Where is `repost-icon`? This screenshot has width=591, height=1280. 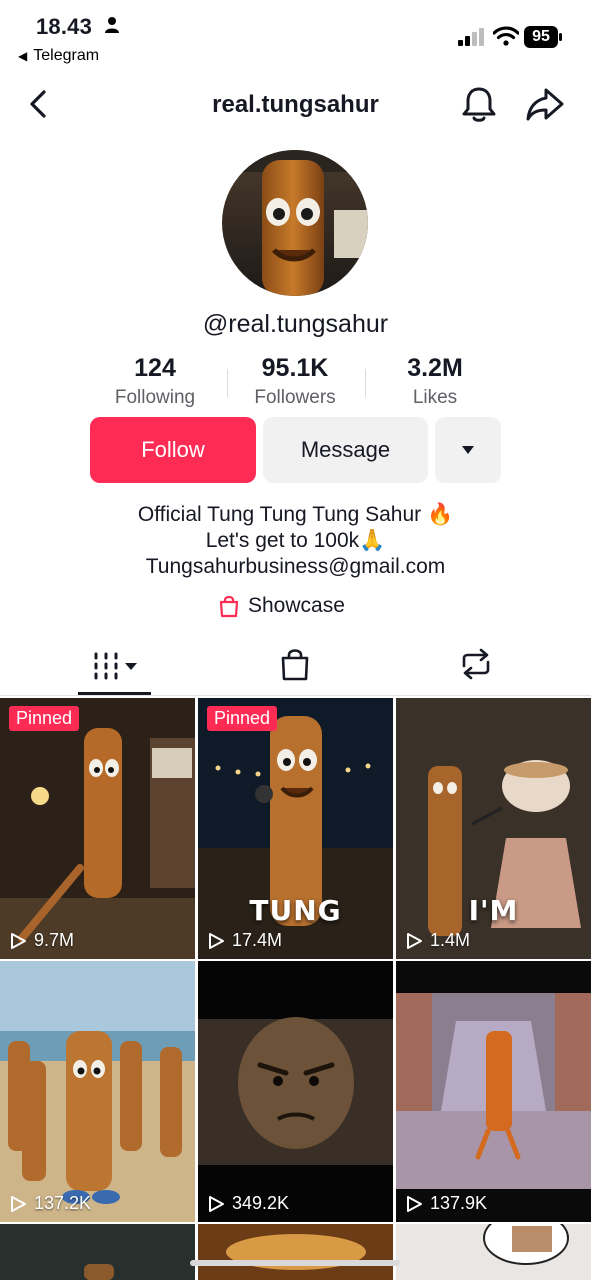 repost-icon is located at coordinates (476, 664).